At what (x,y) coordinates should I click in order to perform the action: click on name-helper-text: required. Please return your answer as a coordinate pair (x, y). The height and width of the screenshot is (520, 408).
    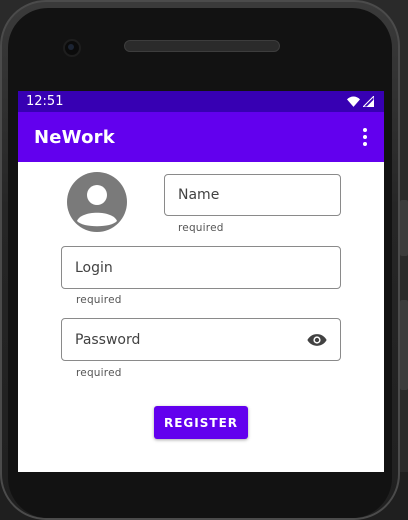
    Looking at the image, I should click on (201, 228).